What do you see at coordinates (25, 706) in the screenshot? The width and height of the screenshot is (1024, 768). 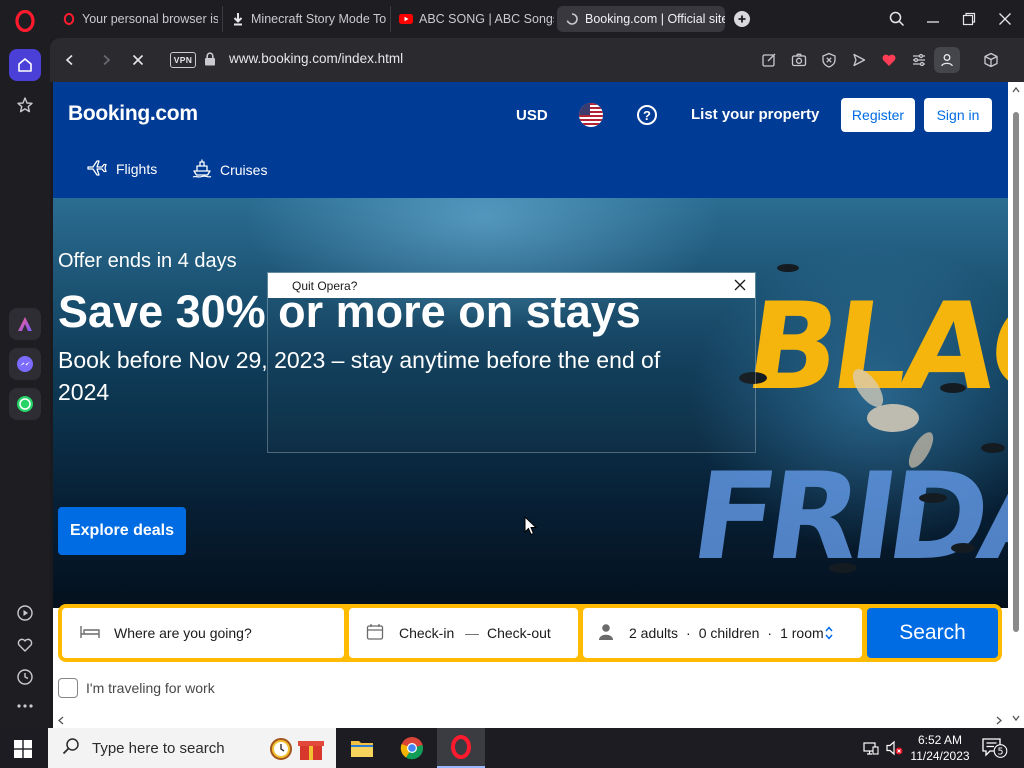 I see `more-dots-icon` at bounding box center [25, 706].